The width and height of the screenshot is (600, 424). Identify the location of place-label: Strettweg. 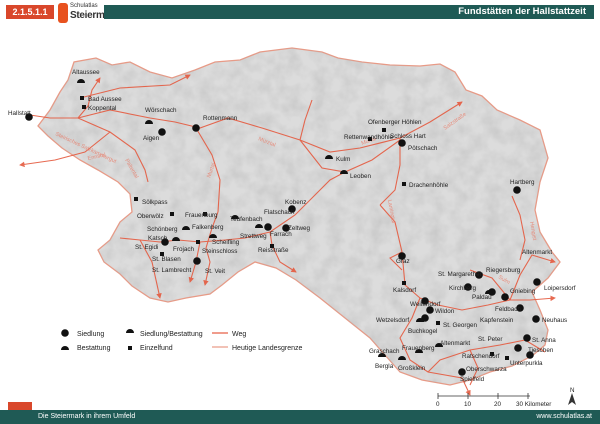
(253, 236).